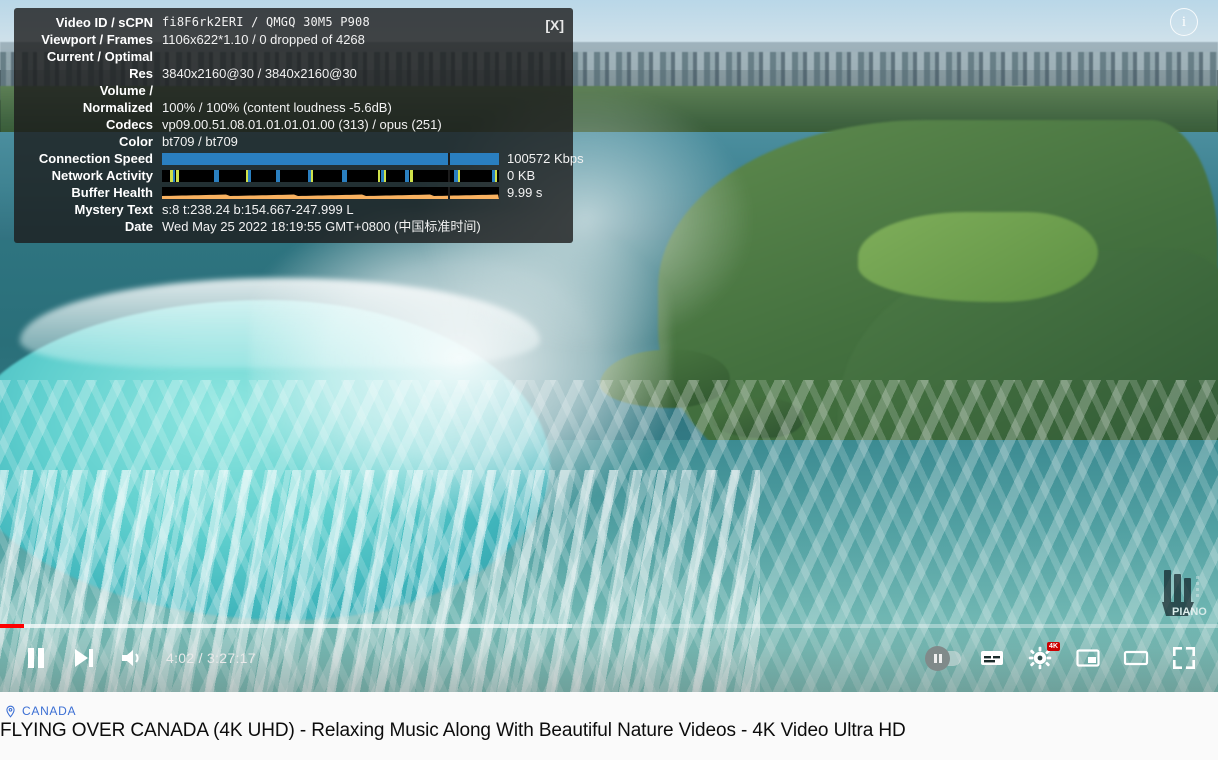 The width and height of the screenshot is (1218, 760). Describe the element at coordinates (1184, 658) in the screenshot. I see `fullscreen-button` at that location.